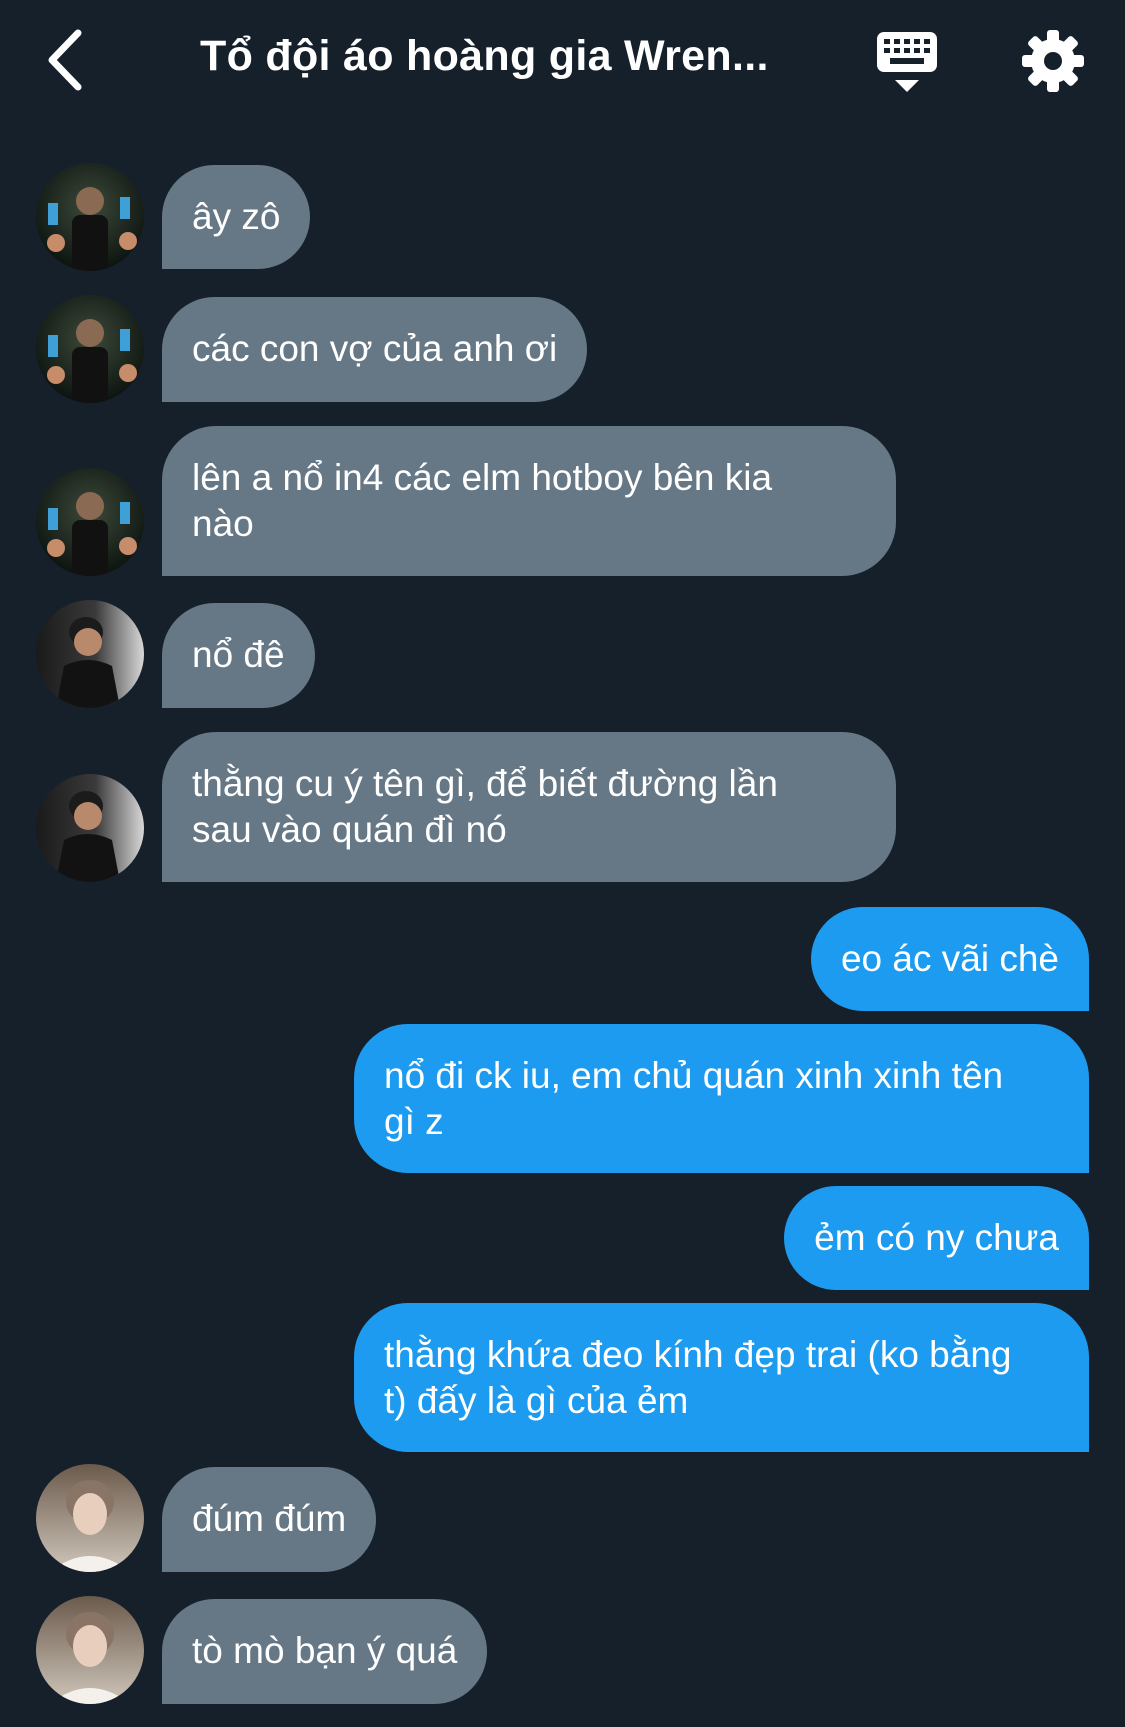  Describe the element at coordinates (562, 959) in the screenshot. I see `message-row: eo ác vãi chè` at that location.